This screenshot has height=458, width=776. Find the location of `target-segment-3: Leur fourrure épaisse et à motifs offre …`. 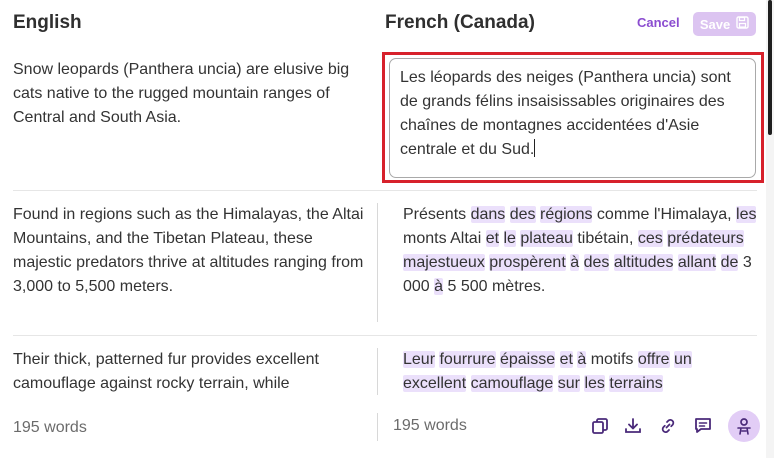

target-segment-3: Leur fourrure épaisse et à motifs offre … is located at coordinates (580, 372).